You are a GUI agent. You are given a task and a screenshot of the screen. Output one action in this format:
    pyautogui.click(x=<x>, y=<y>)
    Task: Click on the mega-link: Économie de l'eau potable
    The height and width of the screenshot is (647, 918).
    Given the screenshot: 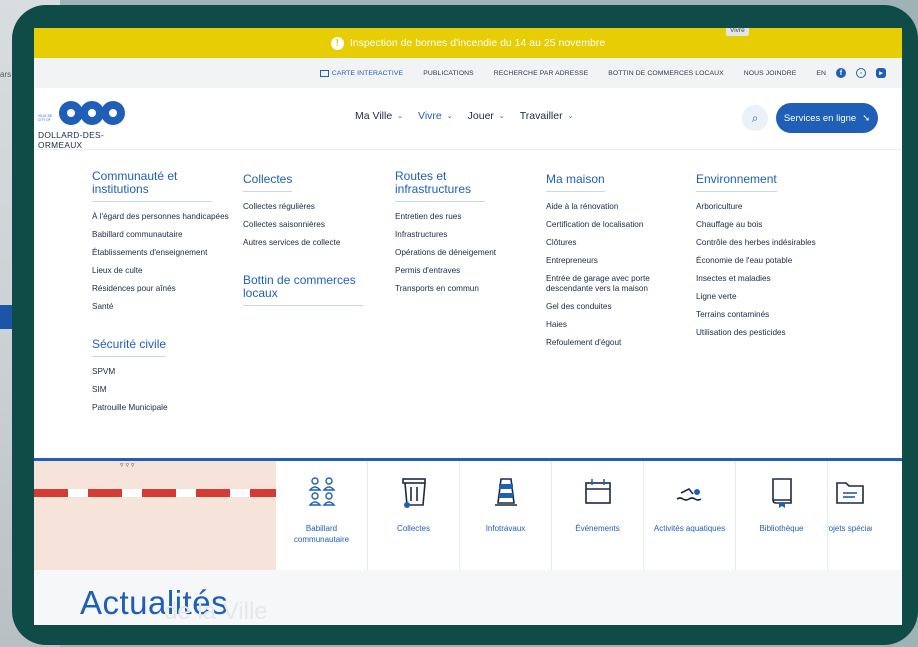 What is the action you would take?
    pyautogui.click(x=781, y=261)
    